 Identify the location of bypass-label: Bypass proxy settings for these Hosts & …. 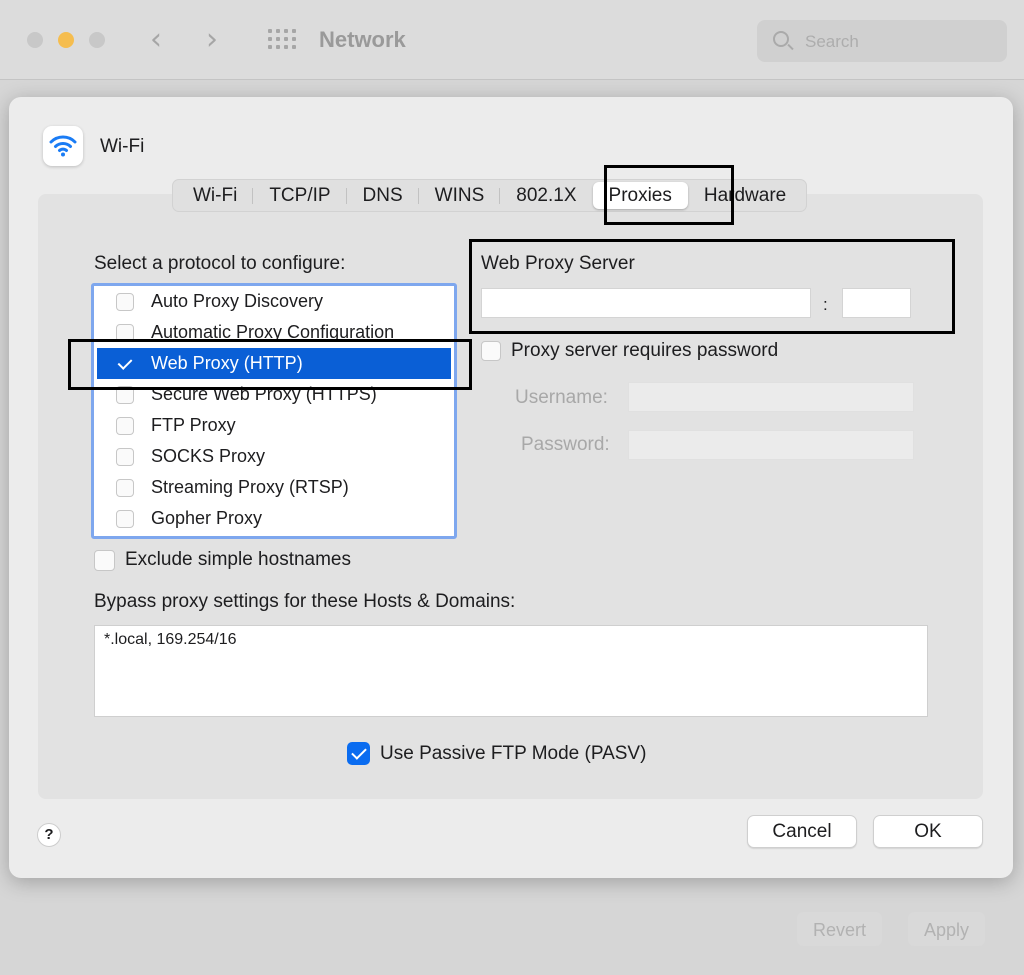
(305, 601).